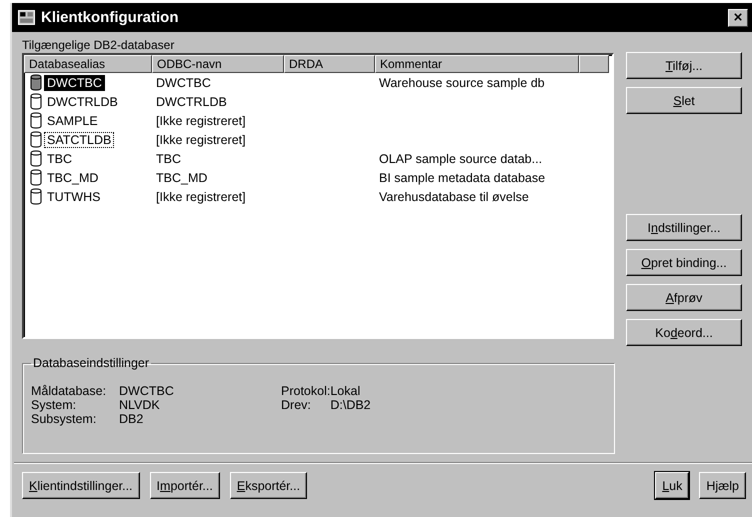 The image size is (752, 517). What do you see at coordinates (72, 120) in the screenshot?
I see `alias-cell: SAMPLE` at bounding box center [72, 120].